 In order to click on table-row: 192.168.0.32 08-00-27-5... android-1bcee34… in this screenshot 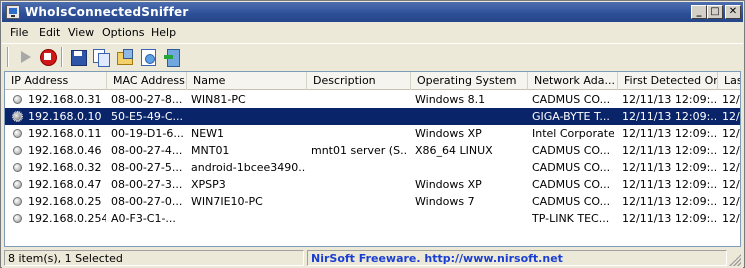, I will do `click(372, 167)`.